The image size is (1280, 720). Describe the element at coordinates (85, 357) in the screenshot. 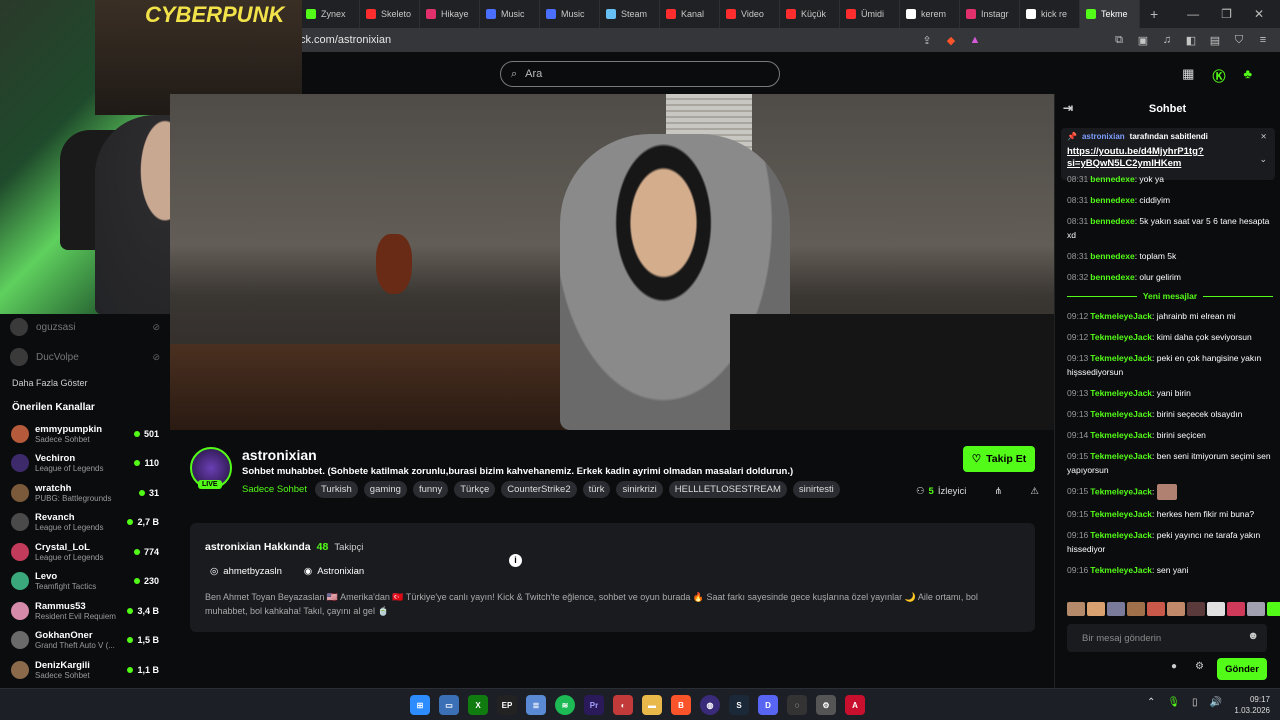

I see `followed-channel: DucVolpe ⊘` at that location.